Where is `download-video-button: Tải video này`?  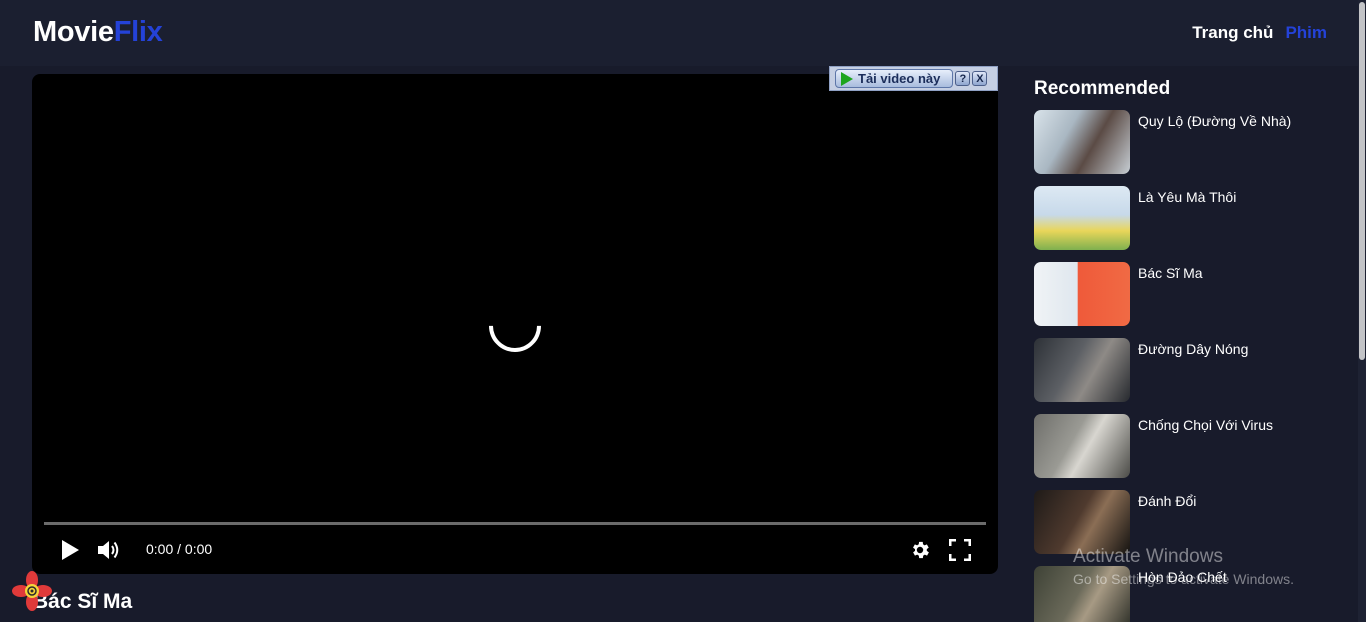
download-video-button: Tải video này is located at coordinates (894, 78).